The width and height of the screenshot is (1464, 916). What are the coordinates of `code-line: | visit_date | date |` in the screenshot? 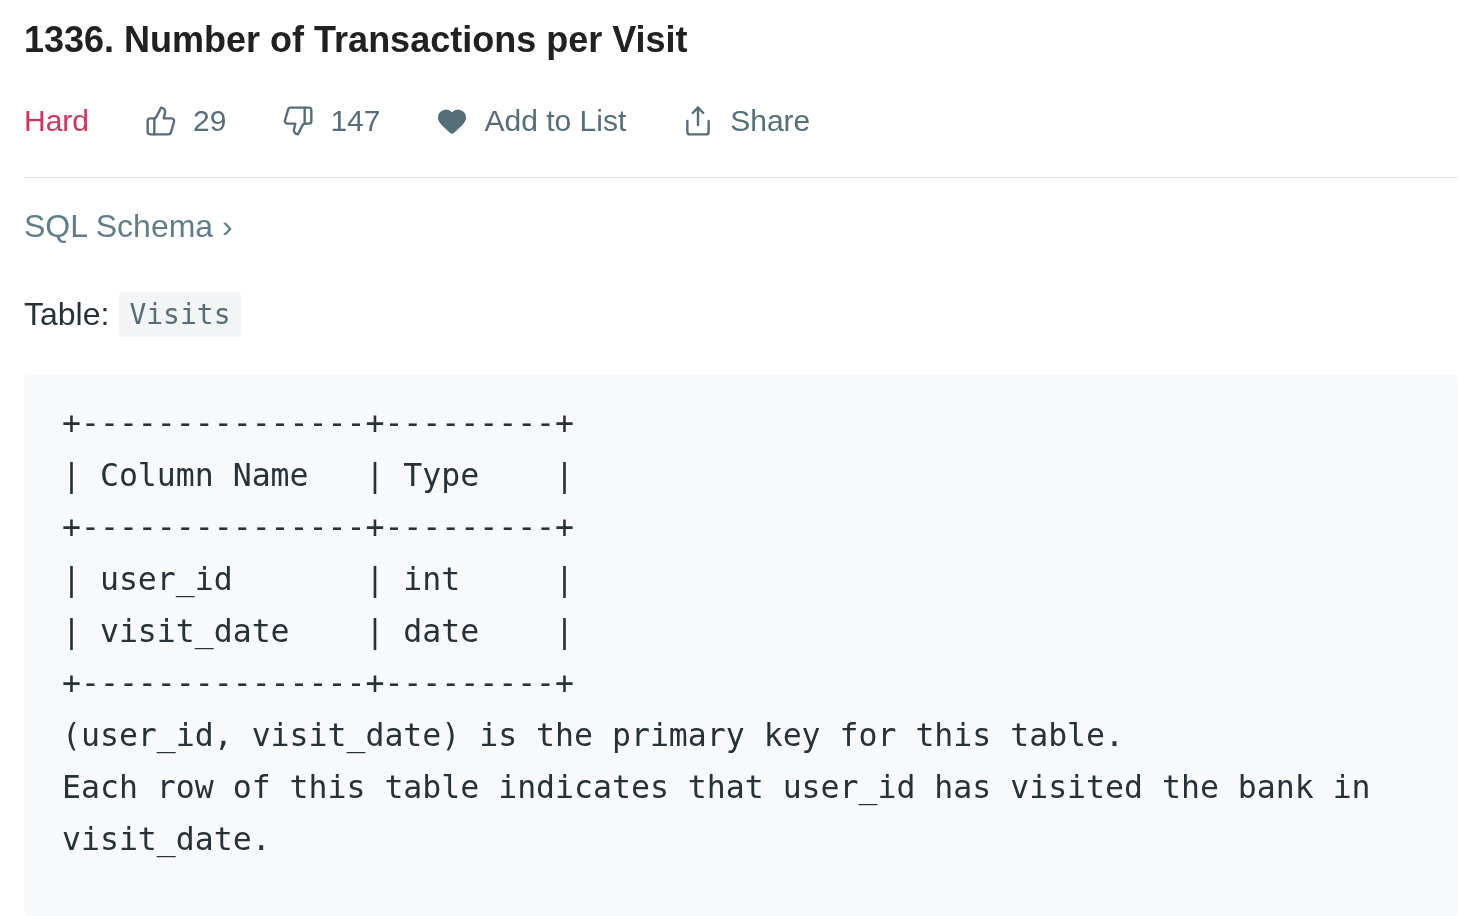 It's located at (319, 632).